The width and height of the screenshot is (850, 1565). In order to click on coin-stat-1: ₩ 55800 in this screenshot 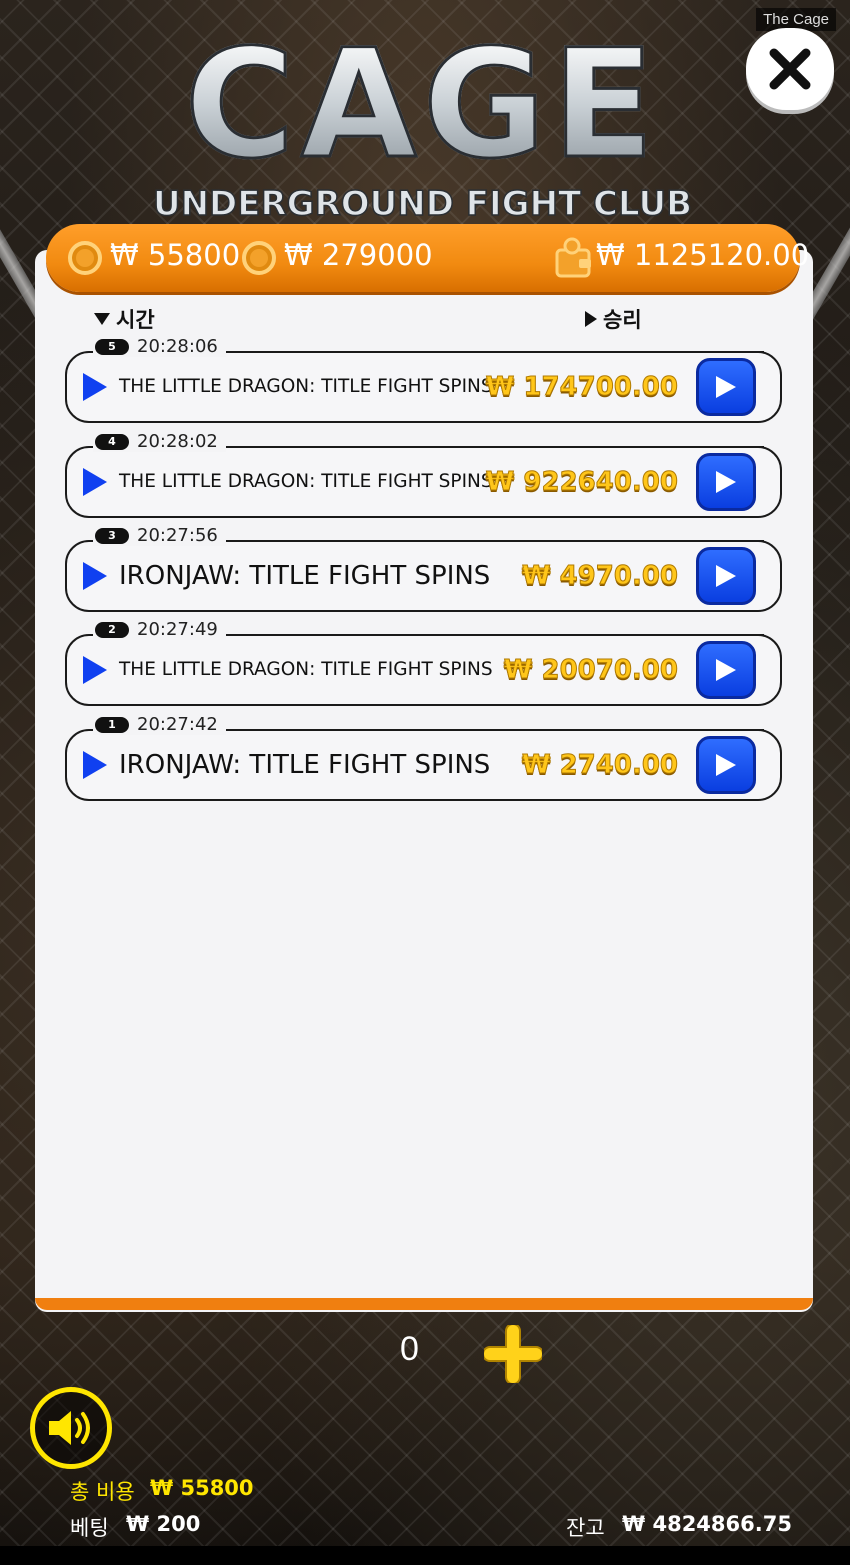, I will do `click(175, 255)`.